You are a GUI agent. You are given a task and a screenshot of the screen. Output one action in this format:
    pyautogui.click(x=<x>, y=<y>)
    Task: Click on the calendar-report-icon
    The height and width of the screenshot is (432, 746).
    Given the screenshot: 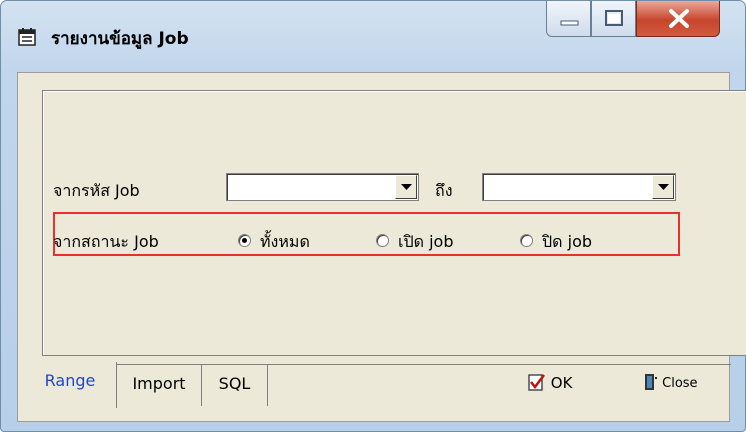 What is the action you would take?
    pyautogui.click(x=27, y=37)
    